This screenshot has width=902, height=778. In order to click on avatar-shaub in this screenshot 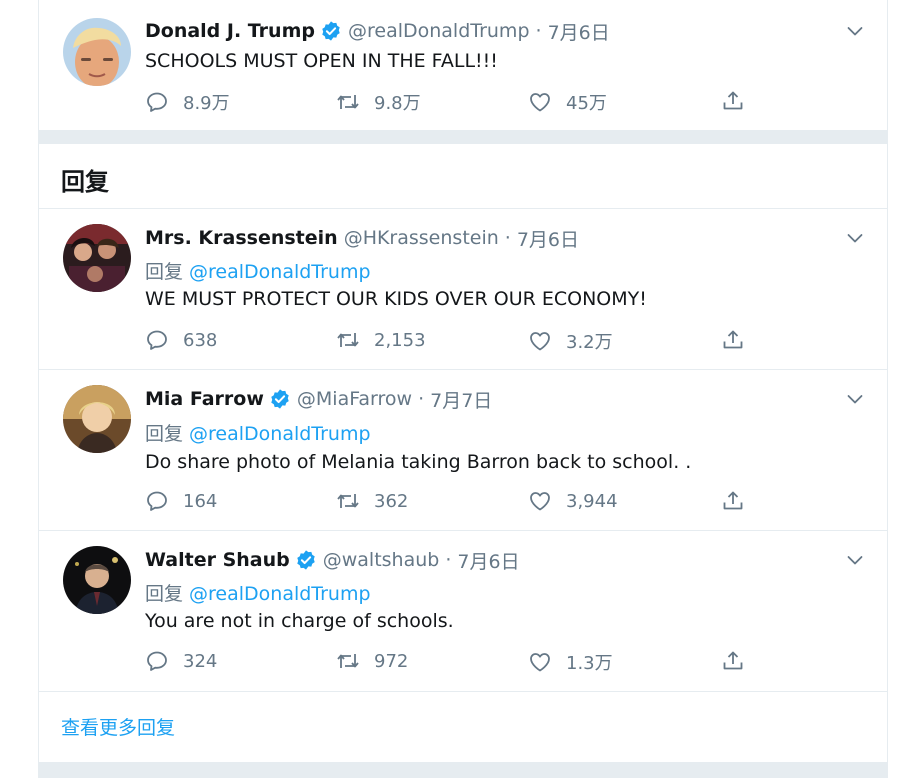, I will do `click(97, 580)`.